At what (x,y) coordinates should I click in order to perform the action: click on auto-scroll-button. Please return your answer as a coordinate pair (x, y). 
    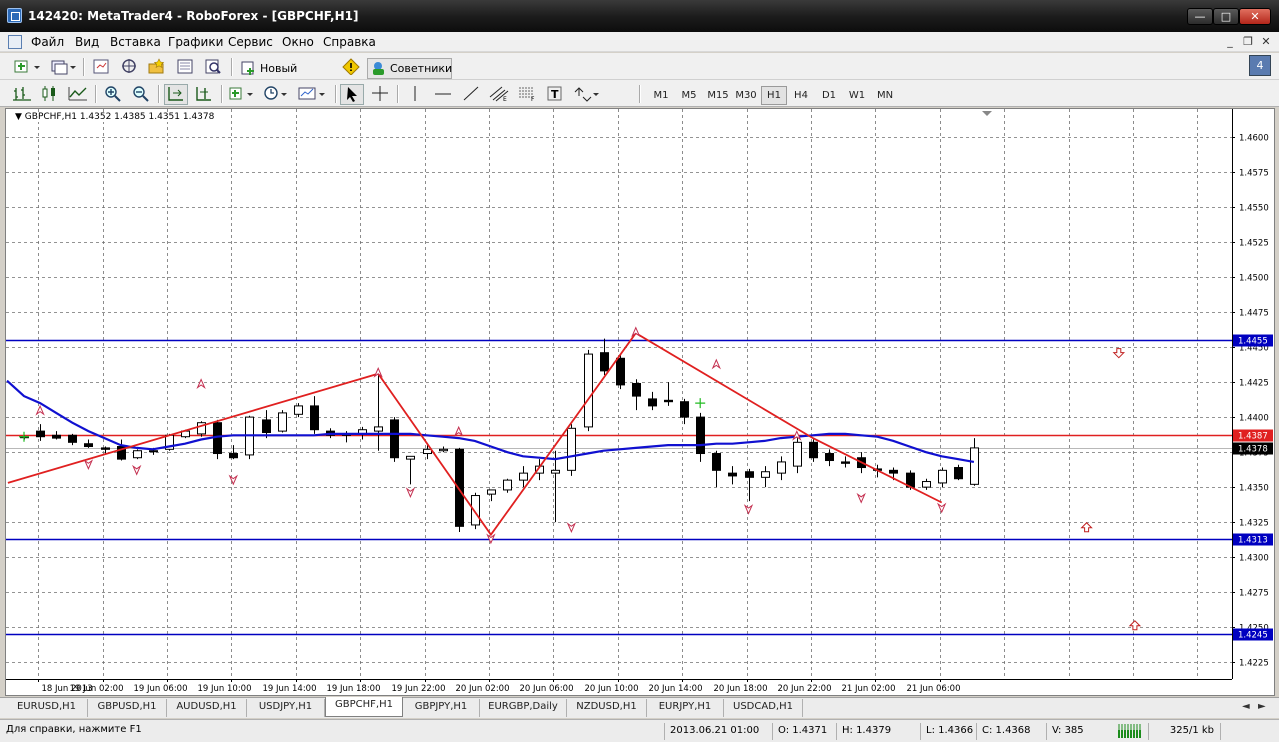
    Looking at the image, I should click on (176, 94).